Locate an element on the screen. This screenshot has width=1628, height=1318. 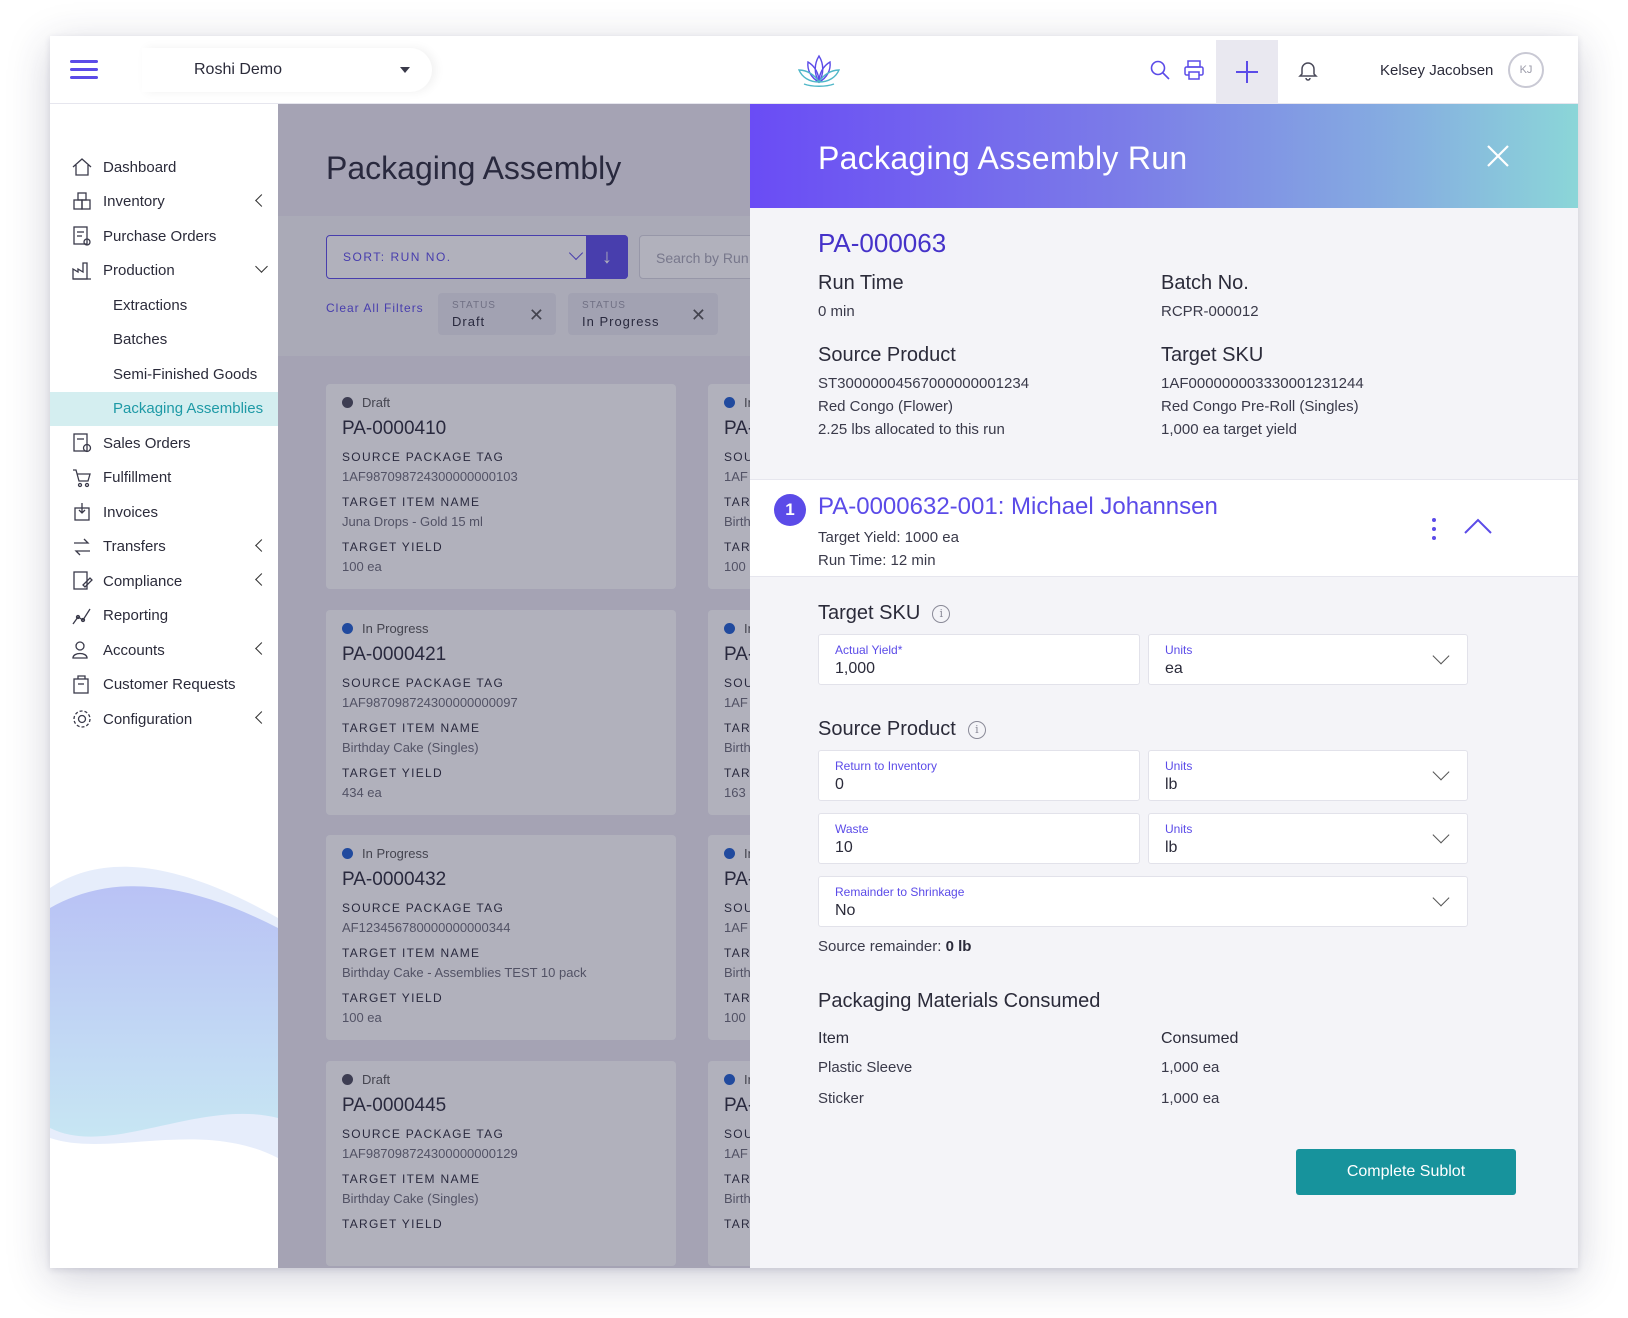
sidebar-item-fulfillment: Fulfillment is located at coordinates (164, 478).